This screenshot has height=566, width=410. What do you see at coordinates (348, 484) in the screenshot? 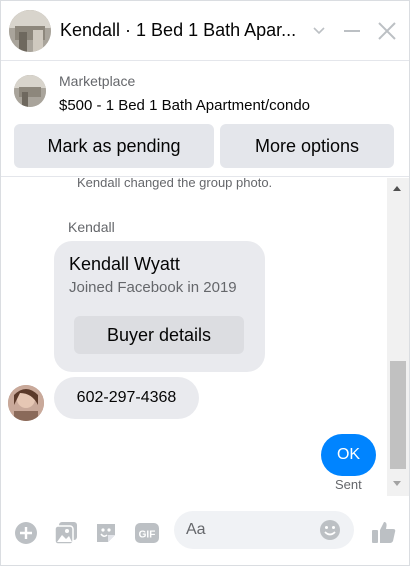
I see `message-status: Sent` at bounding box center [348, 484].